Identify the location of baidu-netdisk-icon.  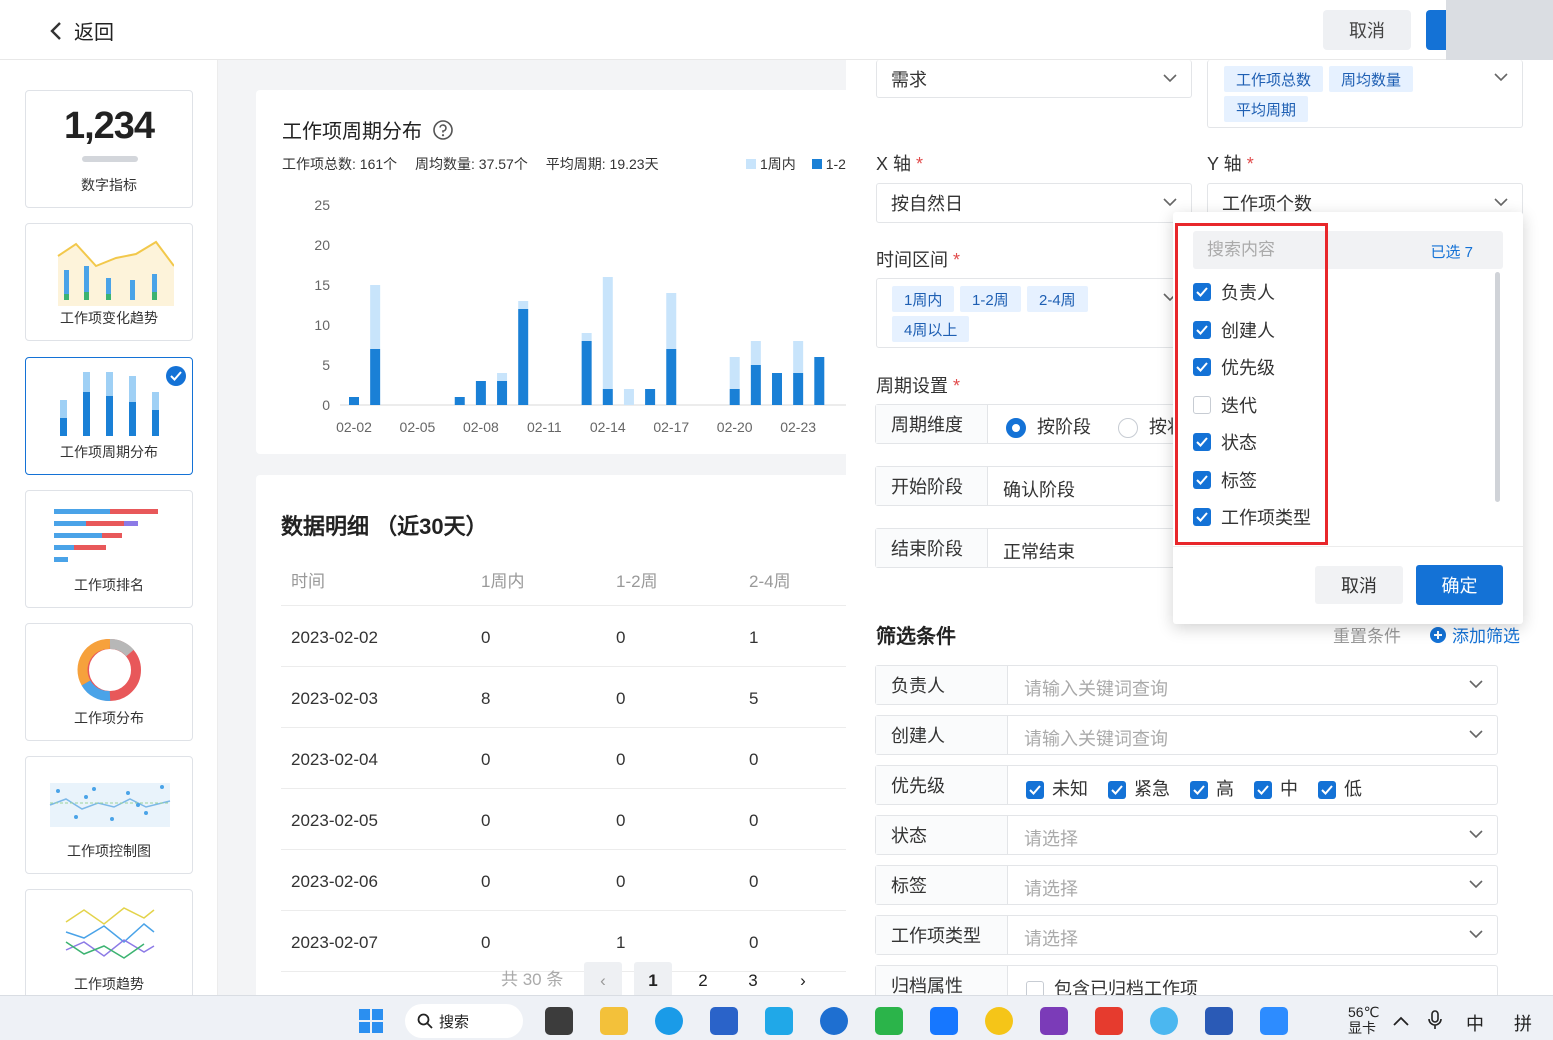
(1164, 1021).